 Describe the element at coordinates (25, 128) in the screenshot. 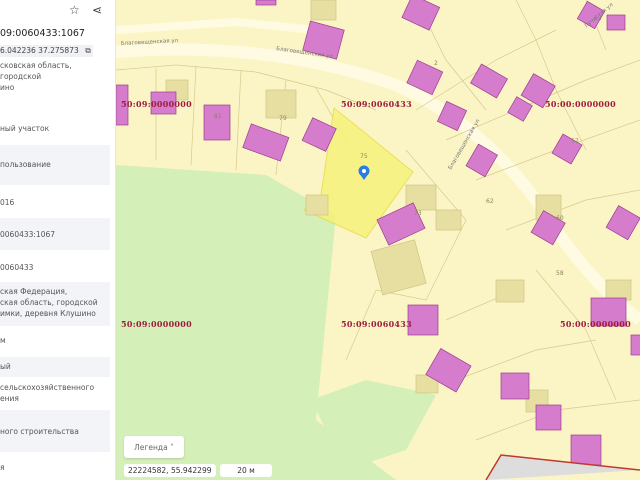

I see `row-type: ный участок` at that location.